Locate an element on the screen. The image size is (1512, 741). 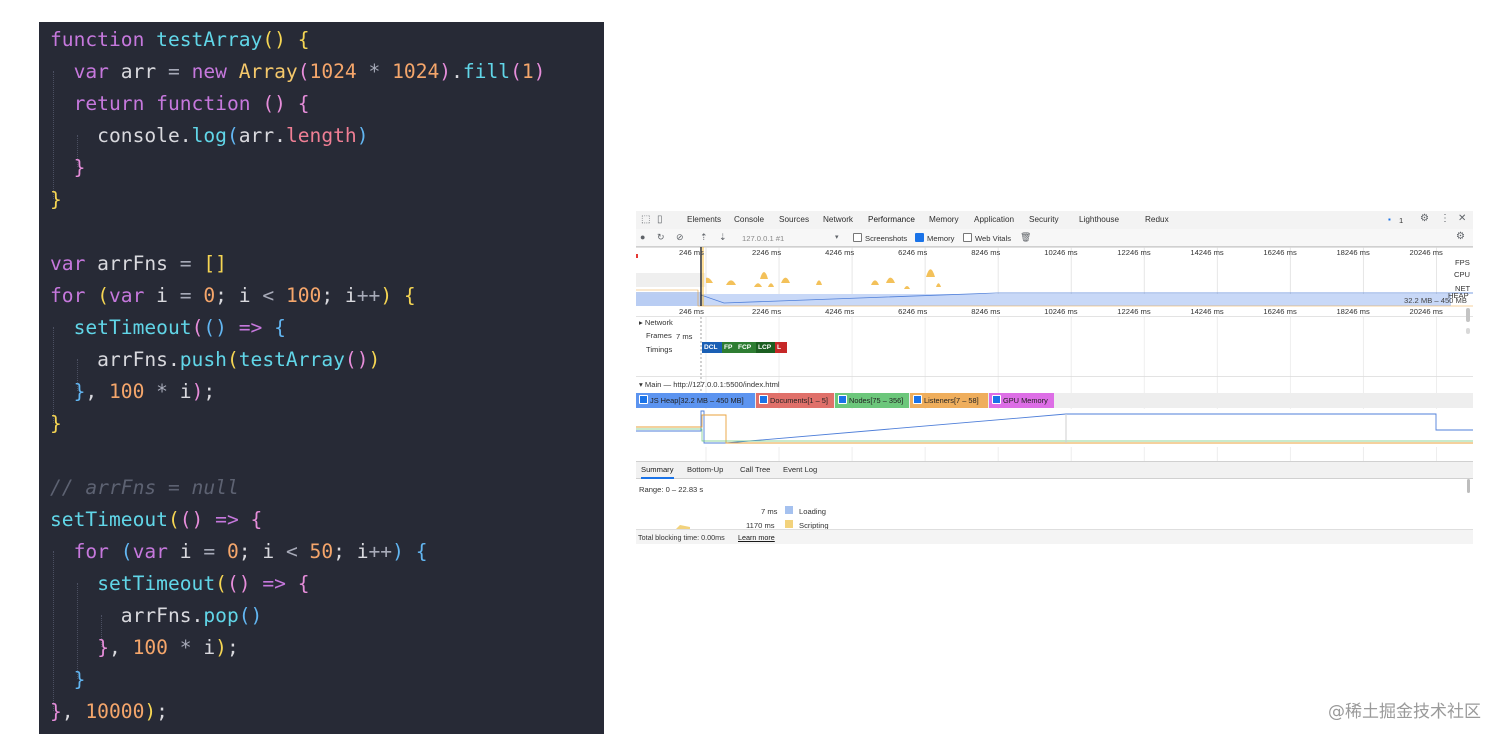
code-token: testArray is located at coordinates (291, 359).